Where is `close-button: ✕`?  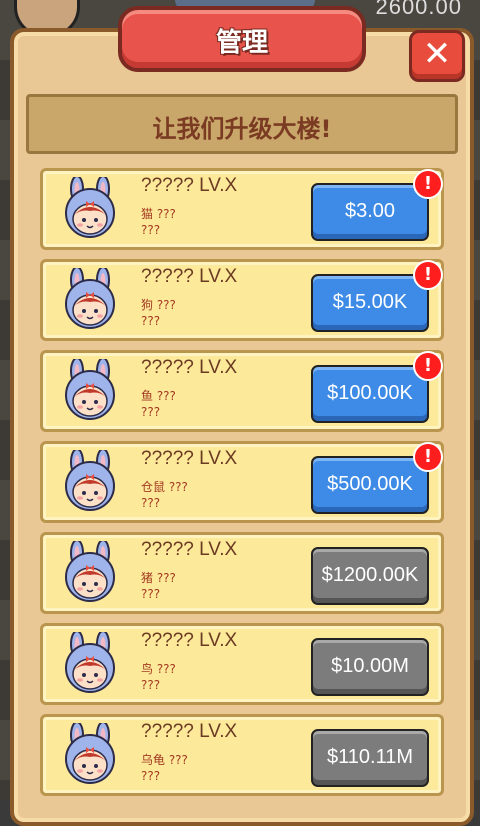
close-button: ✕ is located at coordinates (437, 56).